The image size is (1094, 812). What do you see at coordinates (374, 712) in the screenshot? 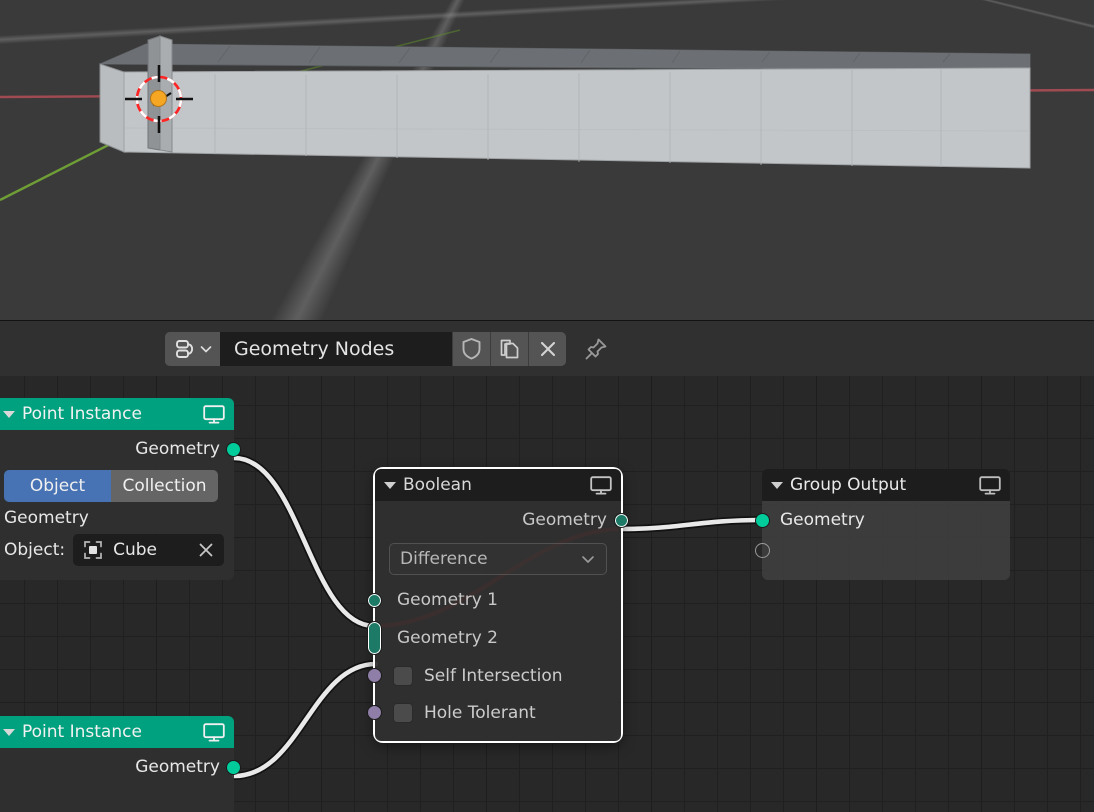
I see `input-socket-hole-tolerant` at bounding box center [374, 712].